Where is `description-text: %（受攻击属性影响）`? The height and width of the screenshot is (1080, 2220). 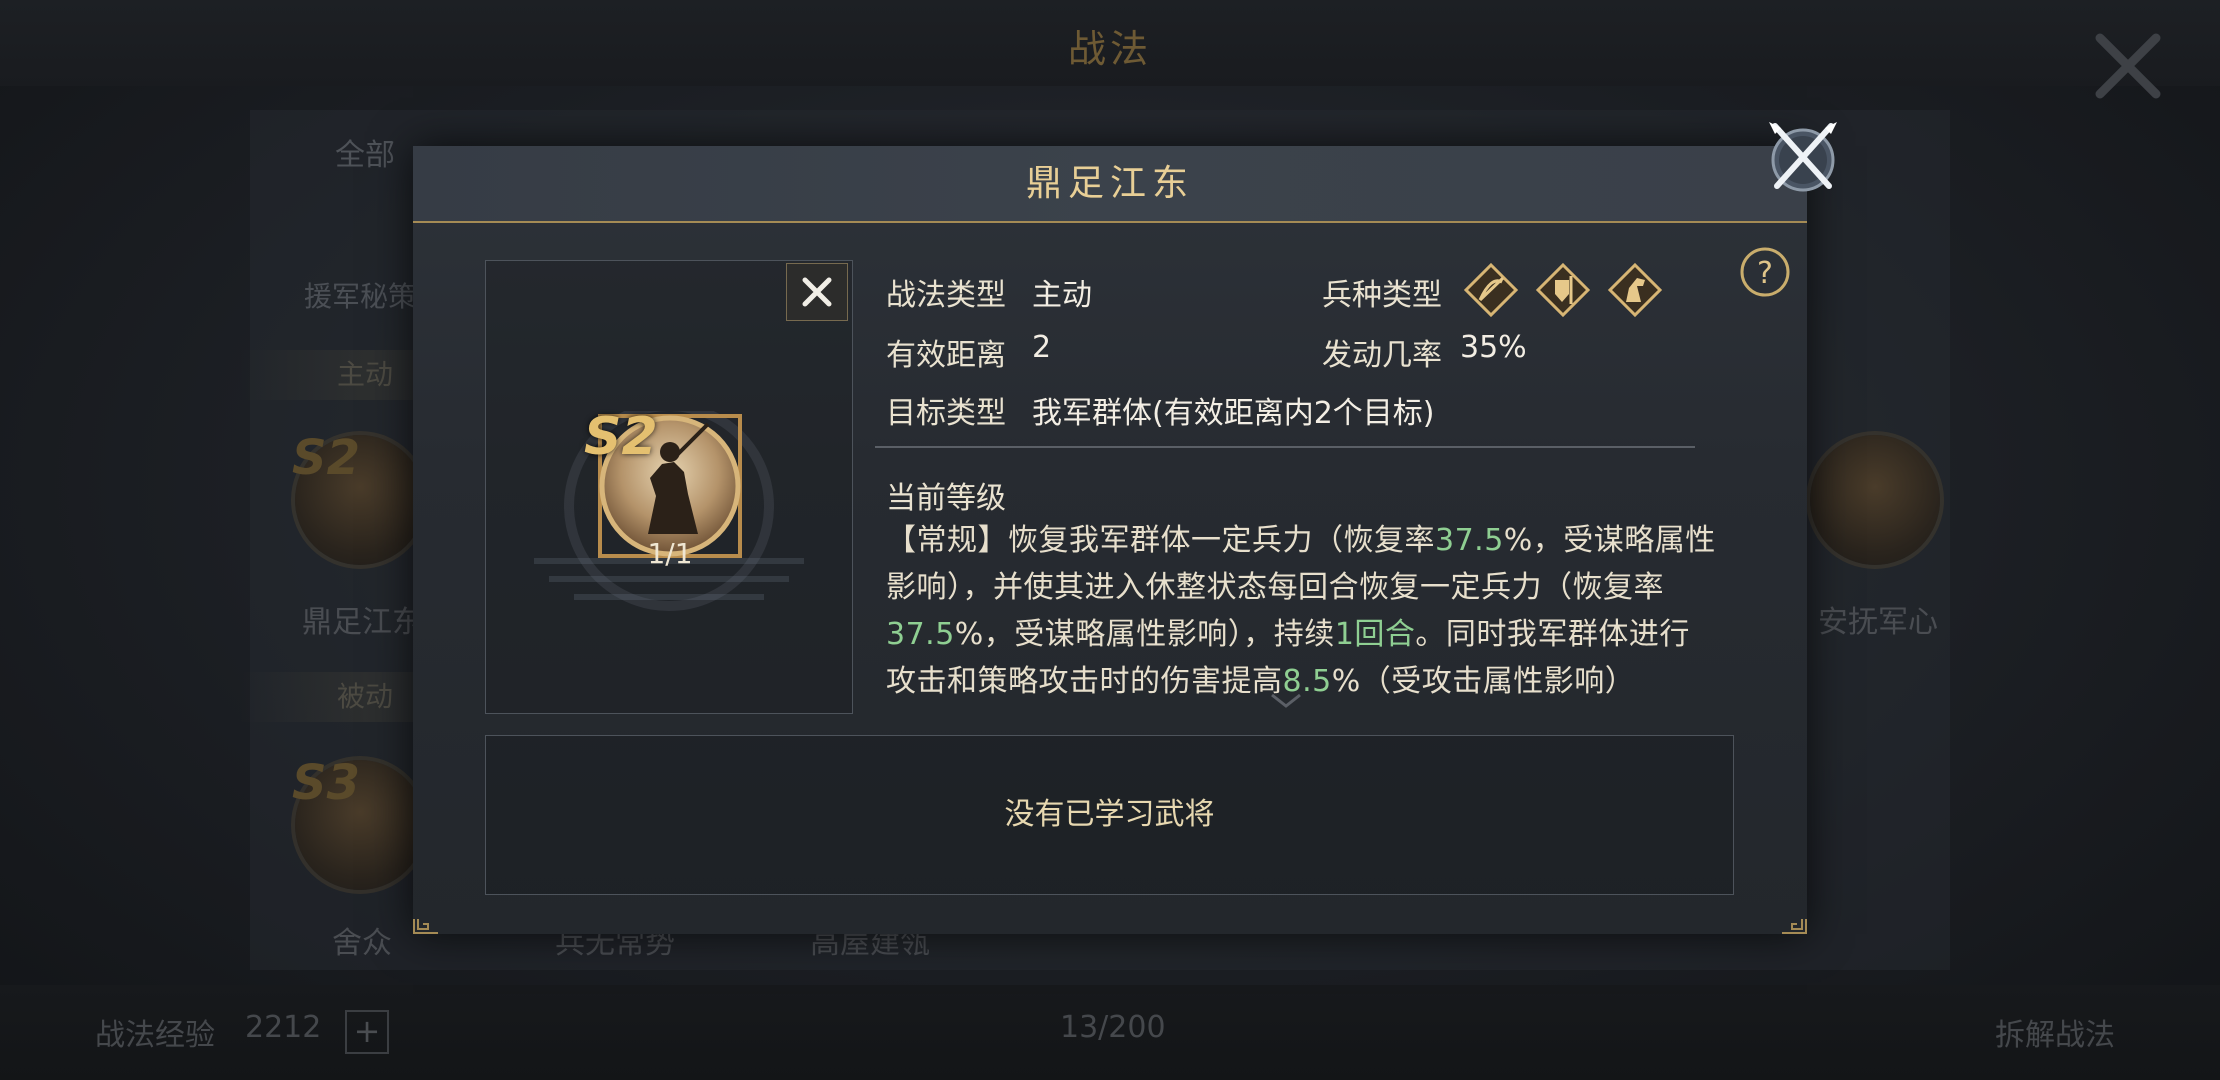 description-text: %（受攻击属性影响） is located at coordinates (1483, 681).